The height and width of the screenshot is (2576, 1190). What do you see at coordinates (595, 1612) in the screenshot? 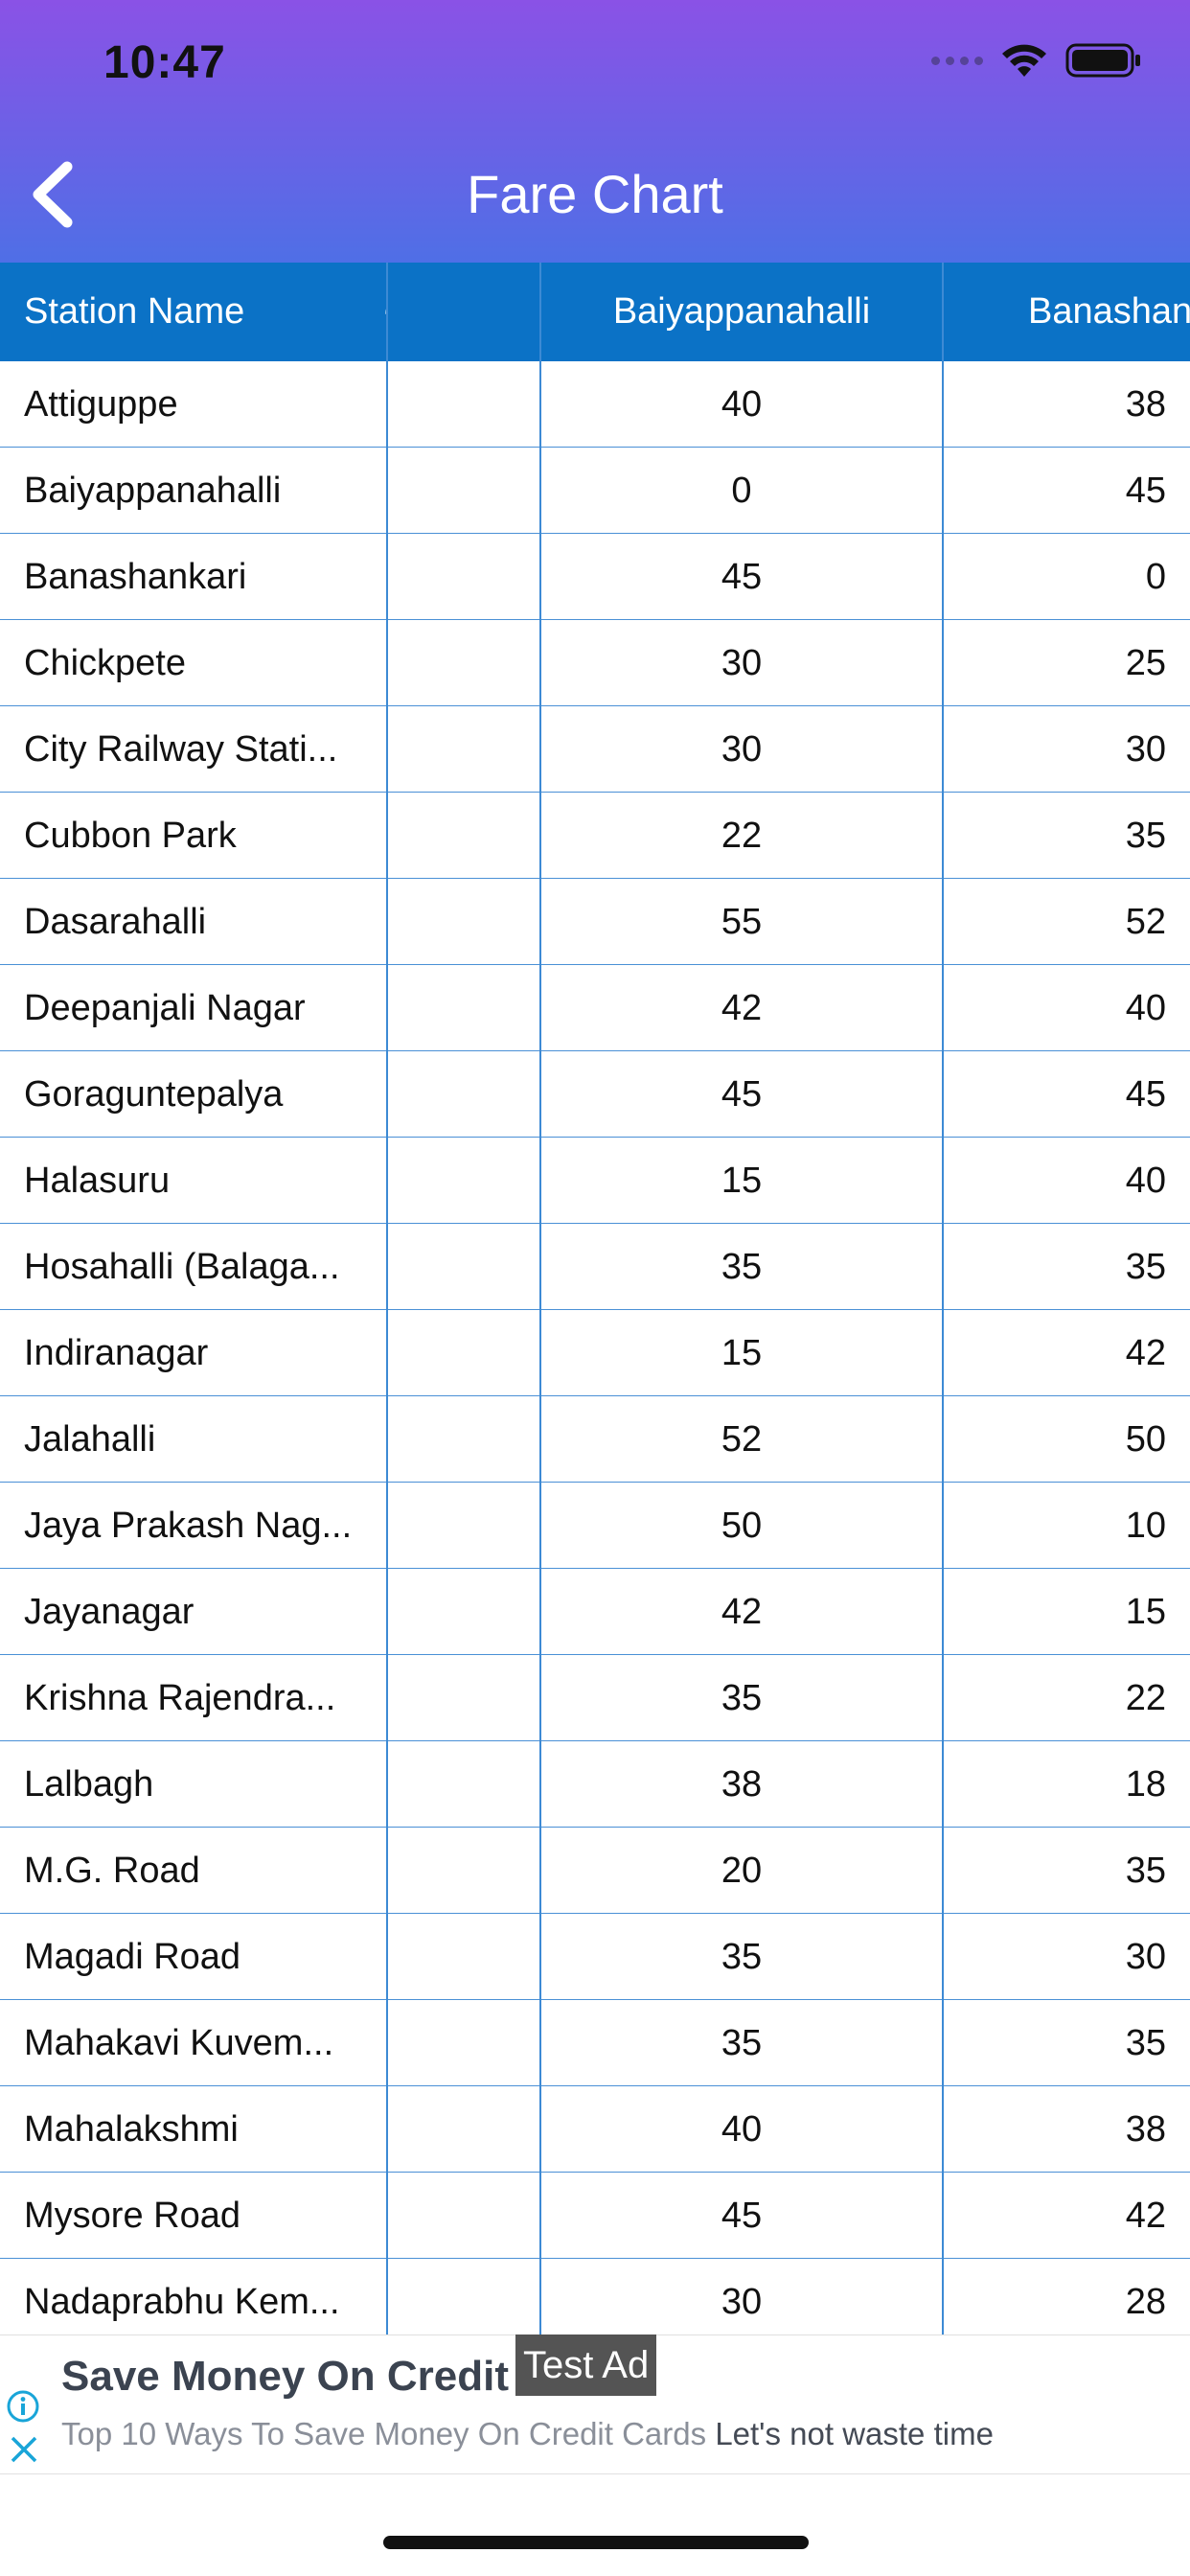
I see `table-row: Jayanagar 42 15` at bounding box center [595, 1612].